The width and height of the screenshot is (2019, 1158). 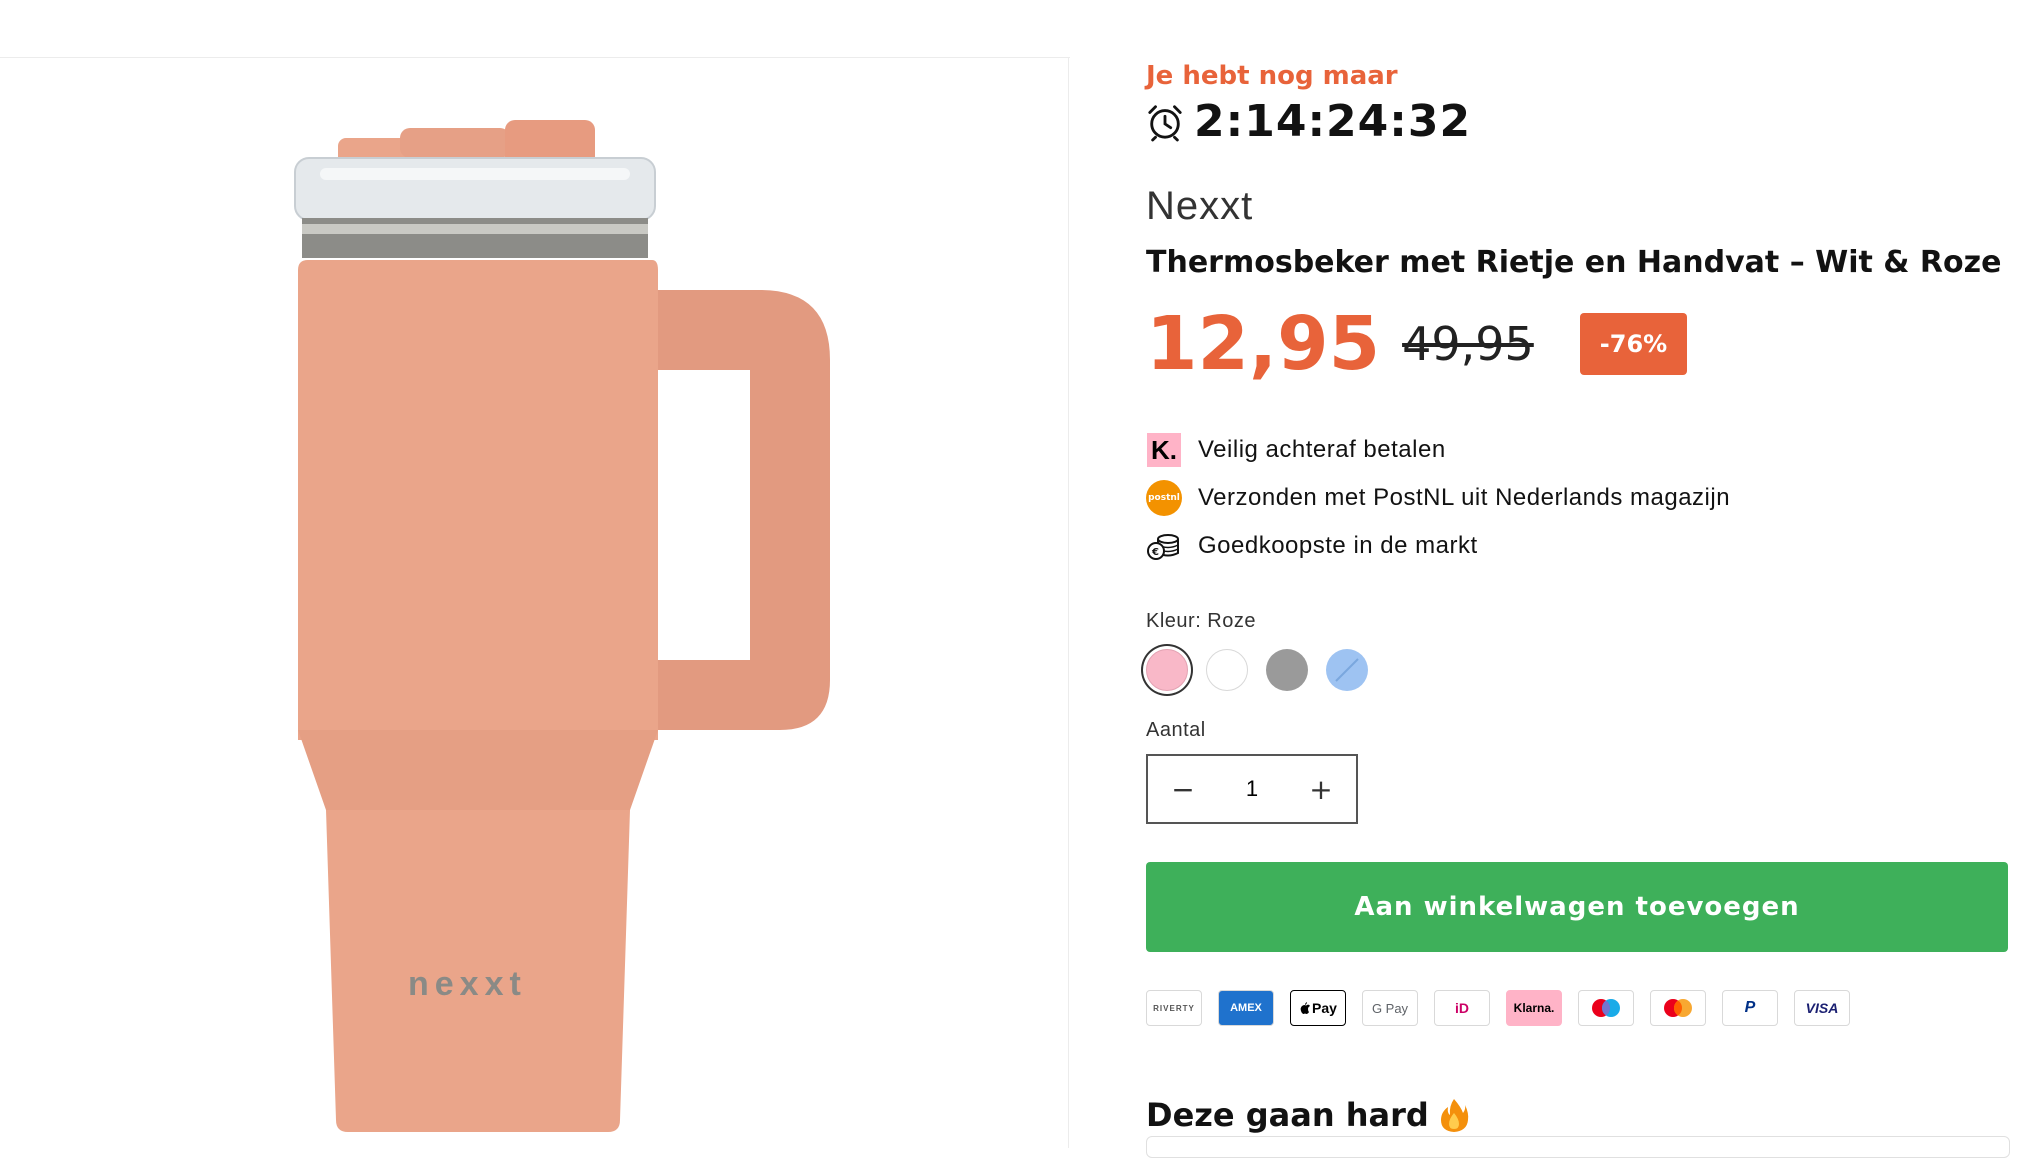 What do you see at coordinates (467, 984) in the screenshot?
I see `brand-mark: nexxt` at bounding box center [467, 984].